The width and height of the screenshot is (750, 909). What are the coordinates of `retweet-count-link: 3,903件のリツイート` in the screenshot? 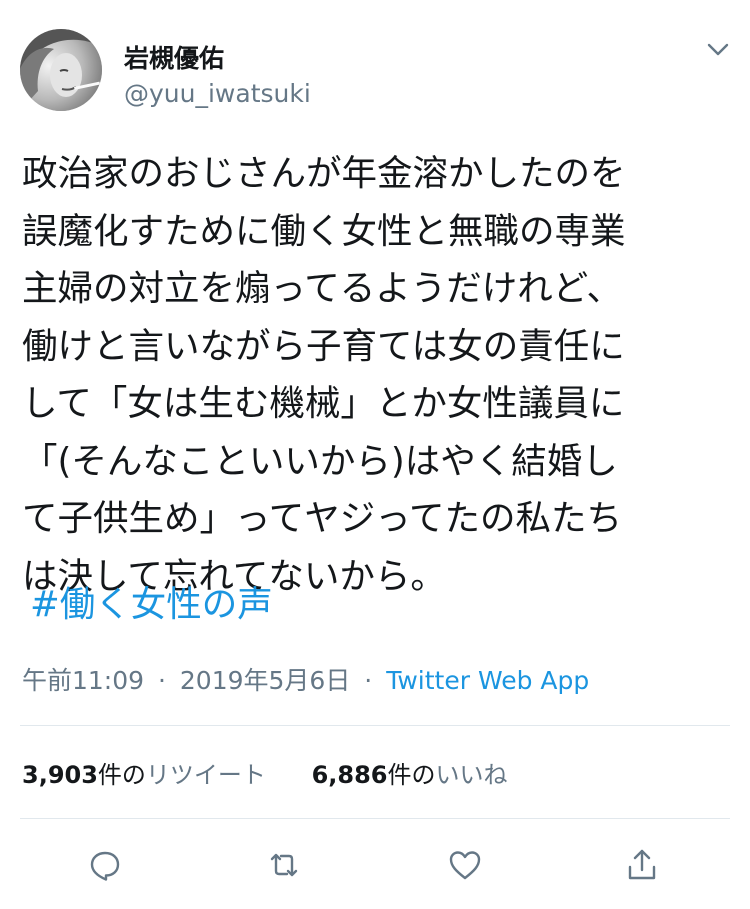 It's located at (144, 772).